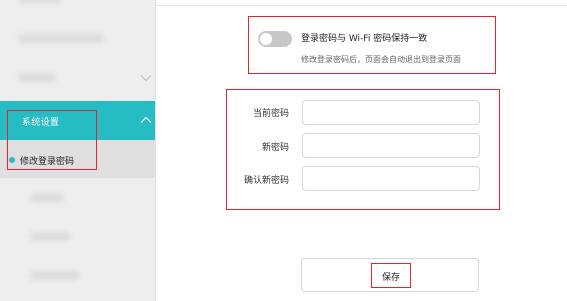  What do you see at coordinates (391, 145) in the screenshot?
I see `new-password-field` at bounding box center [391, 145].